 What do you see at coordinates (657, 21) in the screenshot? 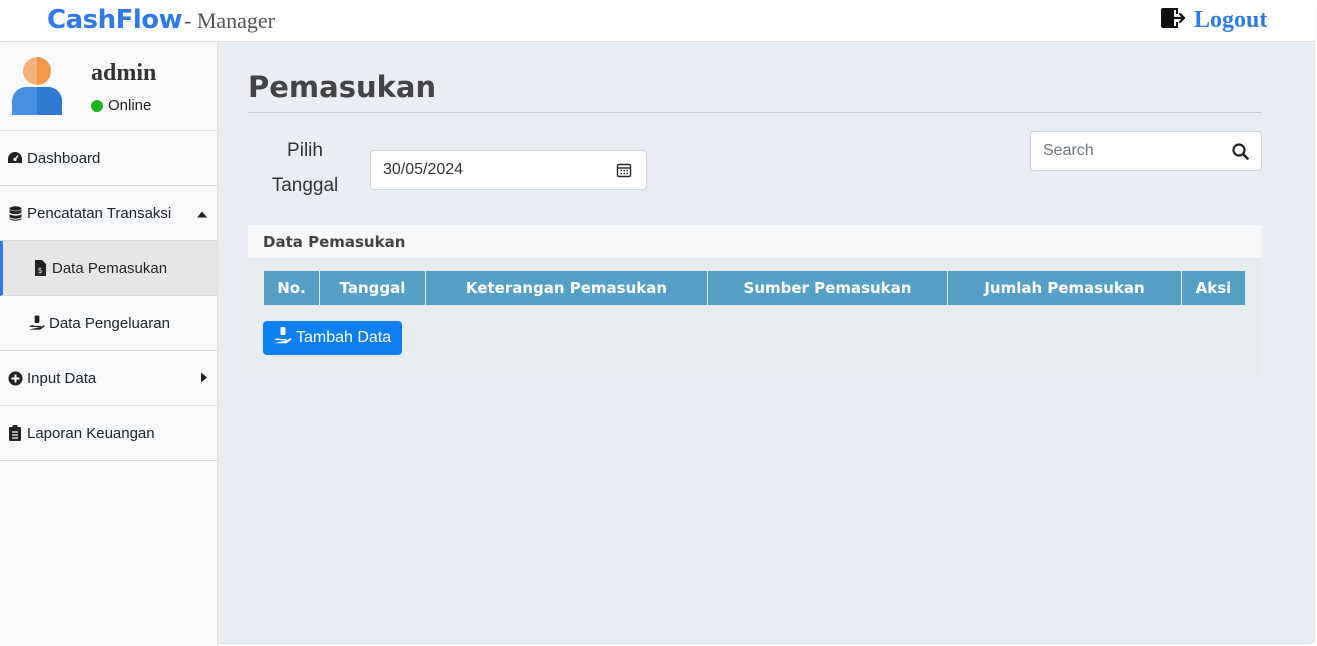
I see `top-navbar: CashFlow - Manager Logout` at bounding box center [657, 21].